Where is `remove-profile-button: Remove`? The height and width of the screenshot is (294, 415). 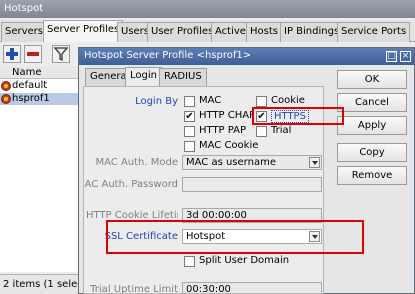
remove-profile-button: Remove is located at coordinates (372, 175).